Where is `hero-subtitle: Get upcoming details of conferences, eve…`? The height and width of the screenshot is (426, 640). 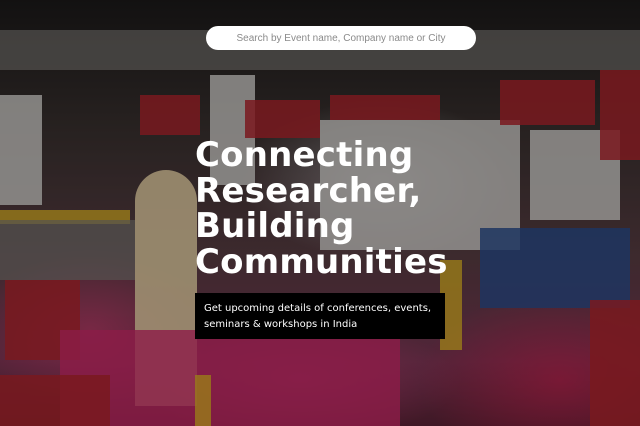
hero-subtitle: Get upcoming details of conferences, eve… is located at coordinates (318, 316).